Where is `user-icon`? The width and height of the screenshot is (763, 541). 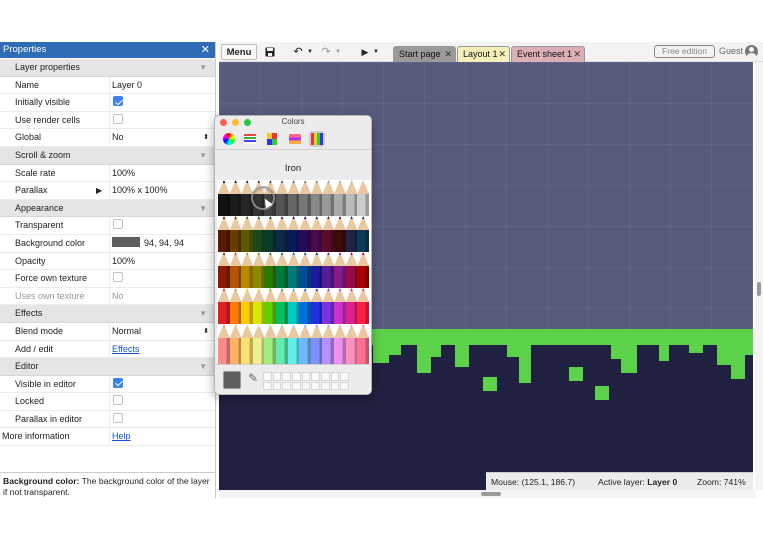
user-icon is located at coordinates (751, 51).